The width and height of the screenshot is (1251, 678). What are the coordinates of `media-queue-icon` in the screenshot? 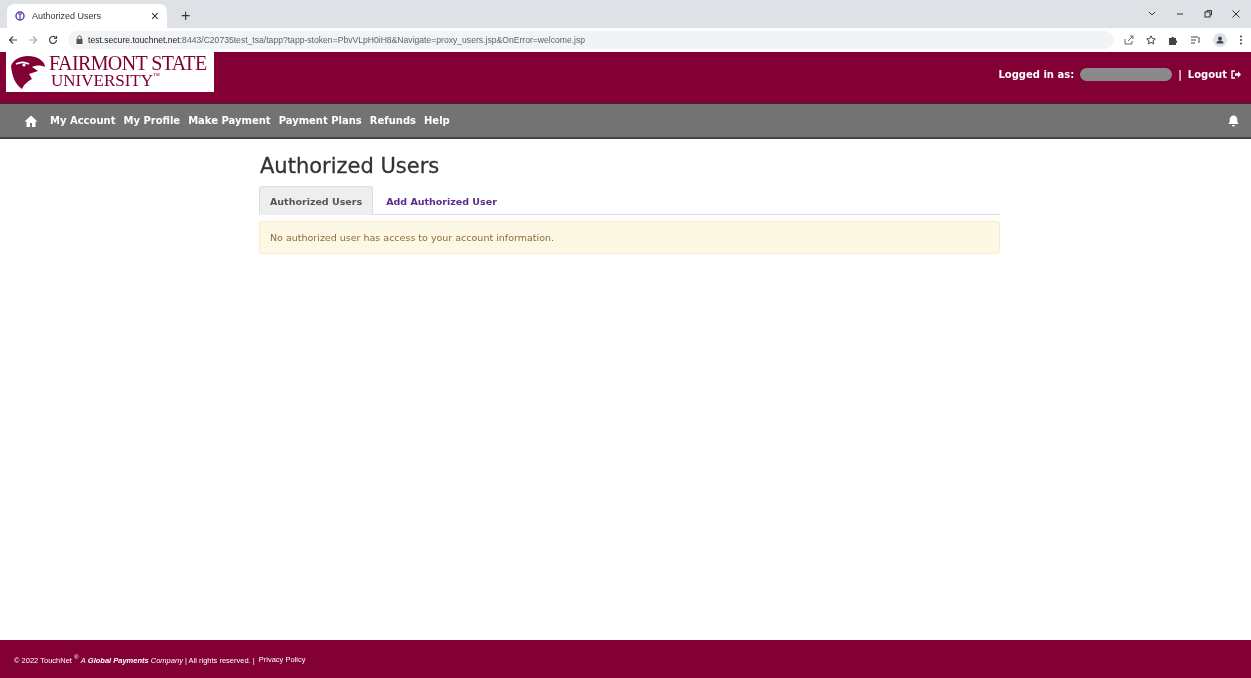 It's located at (1195, 39).